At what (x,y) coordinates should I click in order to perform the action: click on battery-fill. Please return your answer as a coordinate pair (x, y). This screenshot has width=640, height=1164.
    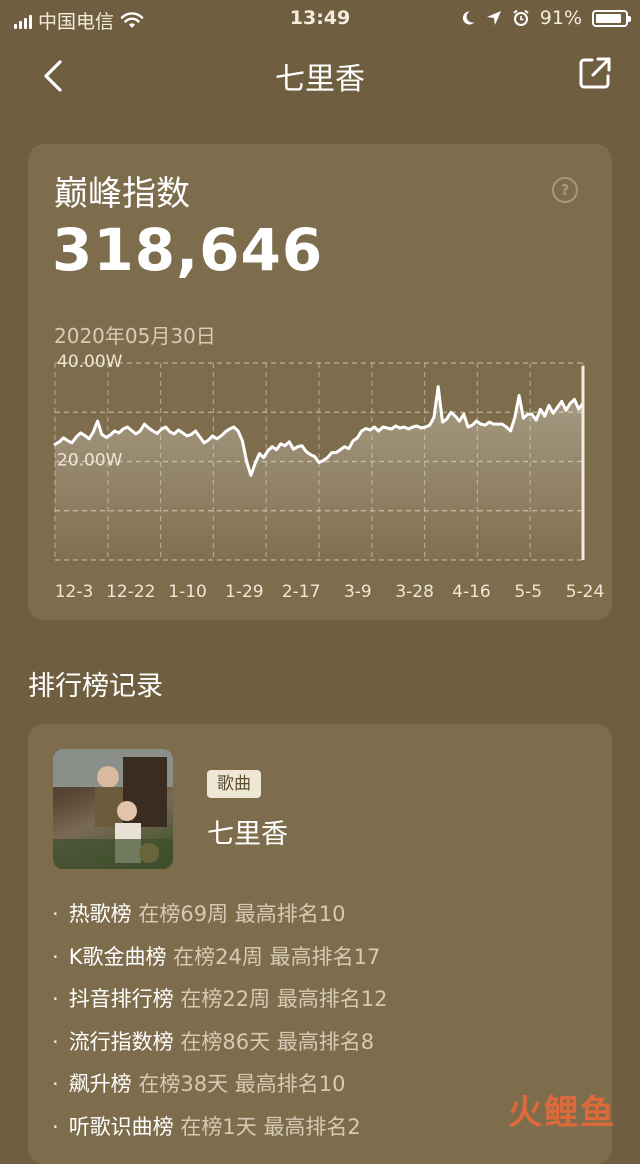
    Looking at the image, I should click on (609, 18).